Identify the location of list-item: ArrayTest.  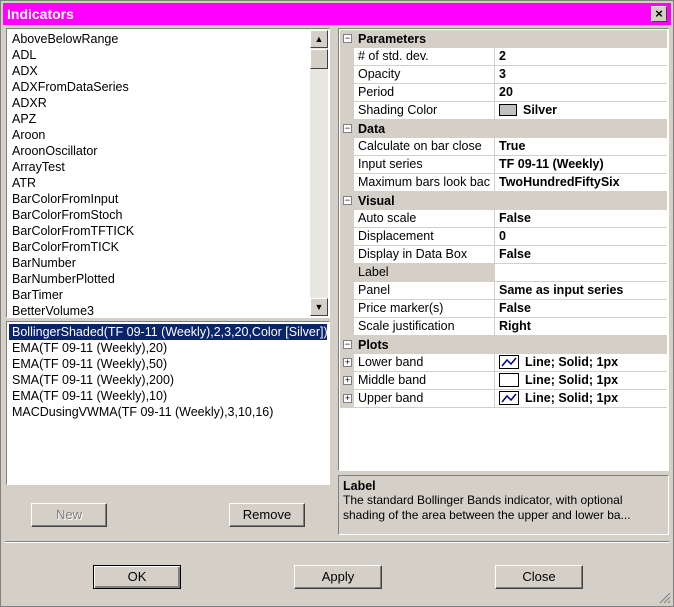
(159, 167).